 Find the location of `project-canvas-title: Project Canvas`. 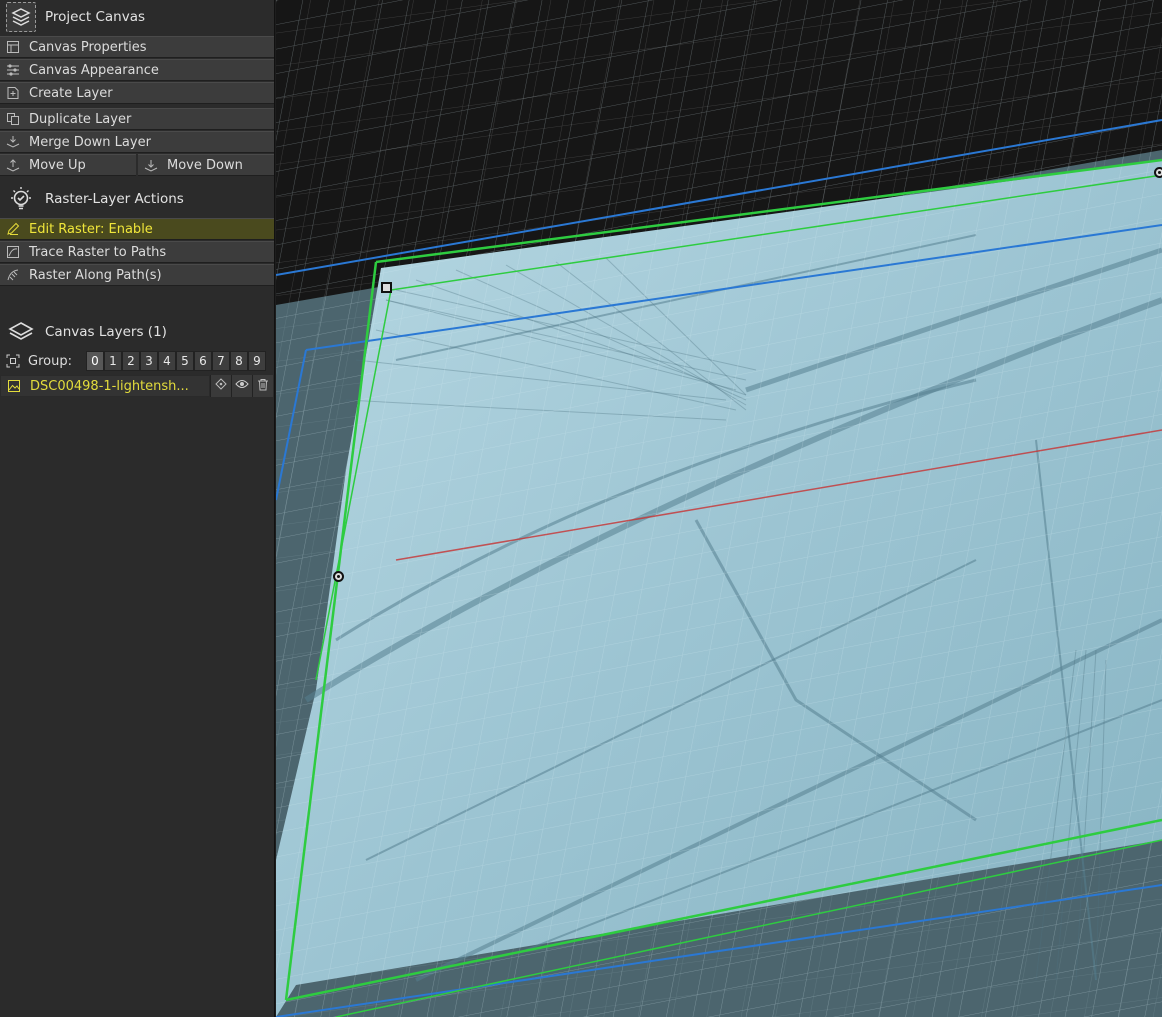

project-canvas-title: Project Canvas is located at coordinates (95, 17).